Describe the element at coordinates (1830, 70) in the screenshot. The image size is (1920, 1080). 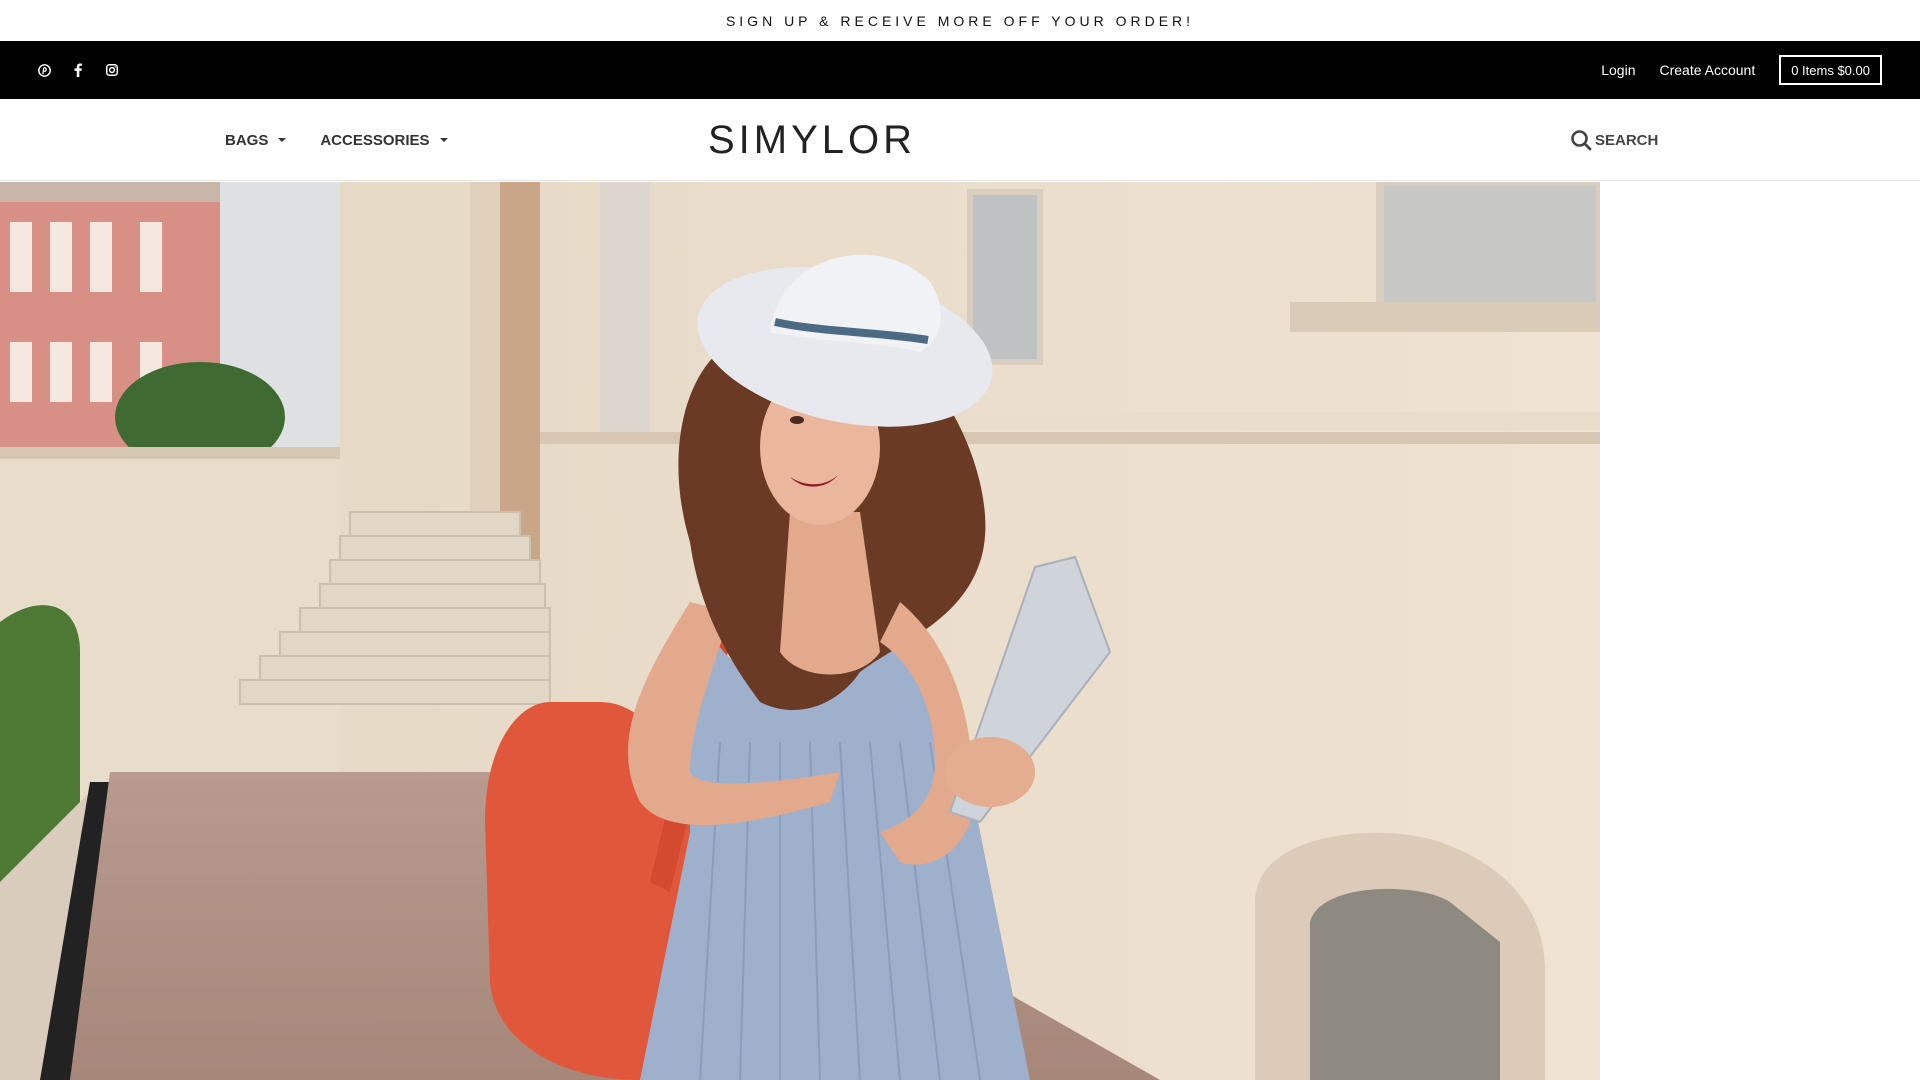
I see `cart-button: 0 Items $0.00` at that location.